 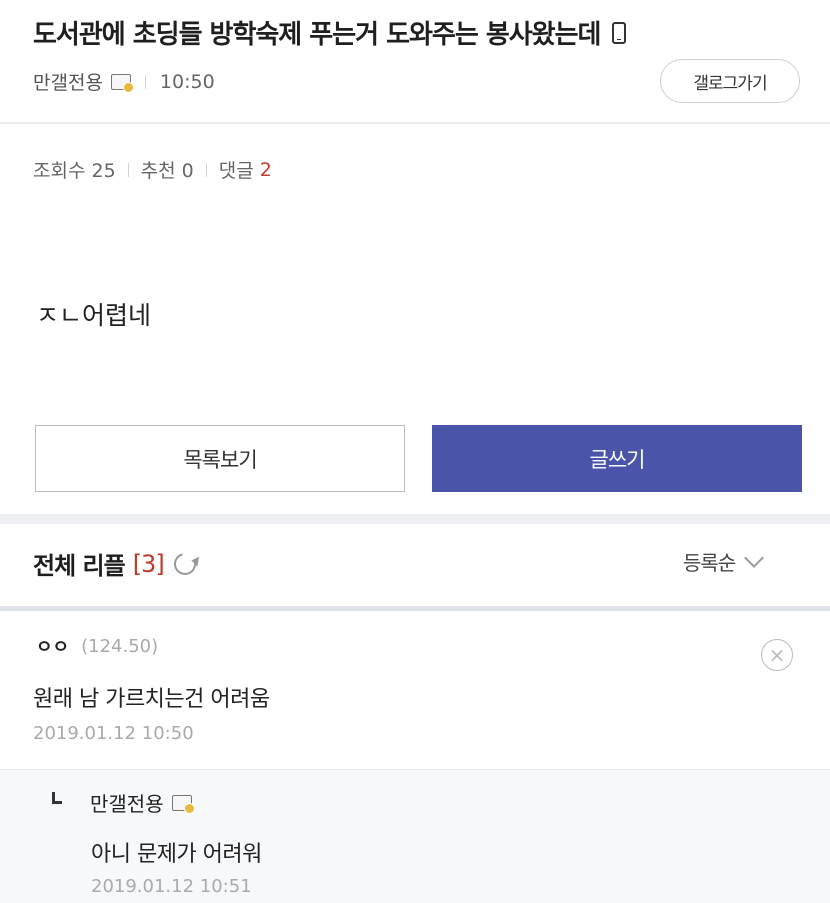 What do you see at coordinates (709, 561) in the screenshot?
I see `sort-label: 등록순` at bounding box center [709, 561].